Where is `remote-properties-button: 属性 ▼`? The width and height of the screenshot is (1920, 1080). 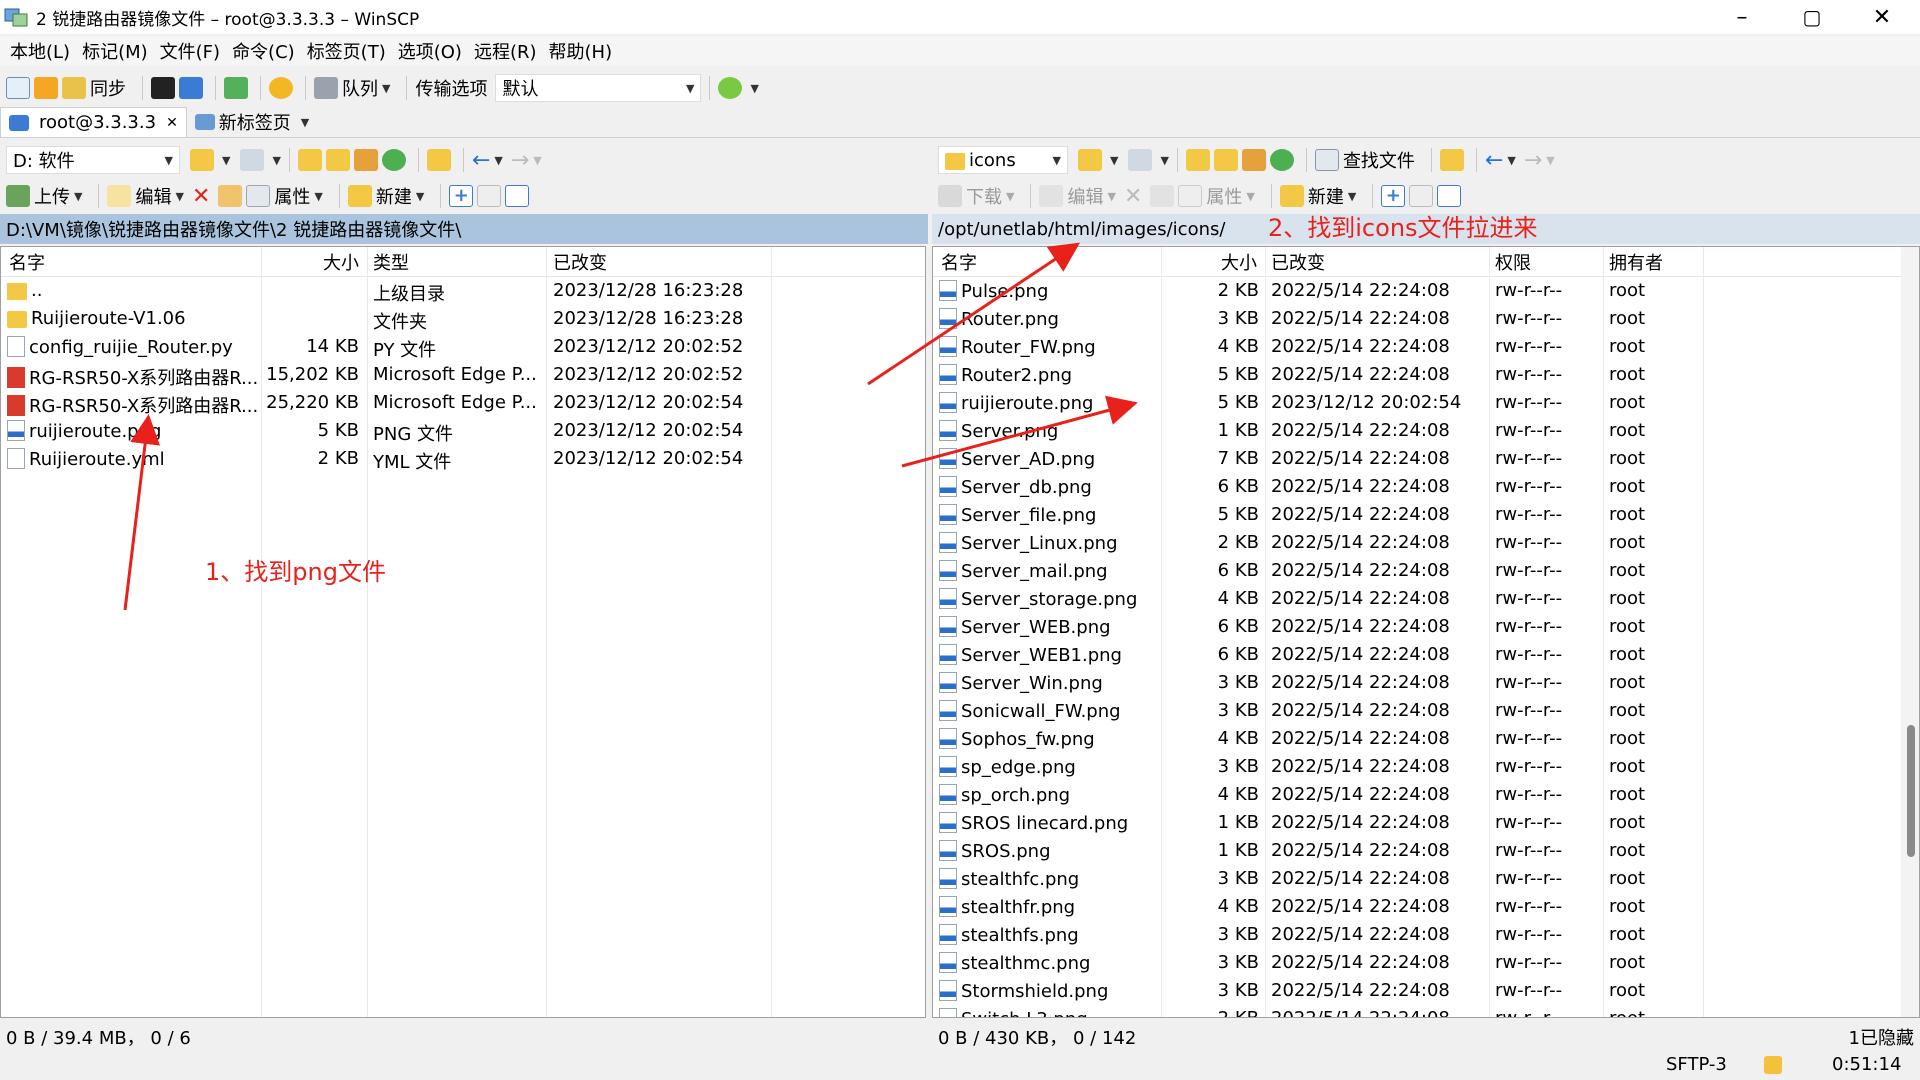
remote-properties-button: 属性 ▼ is located at coordinates (1216, 196).